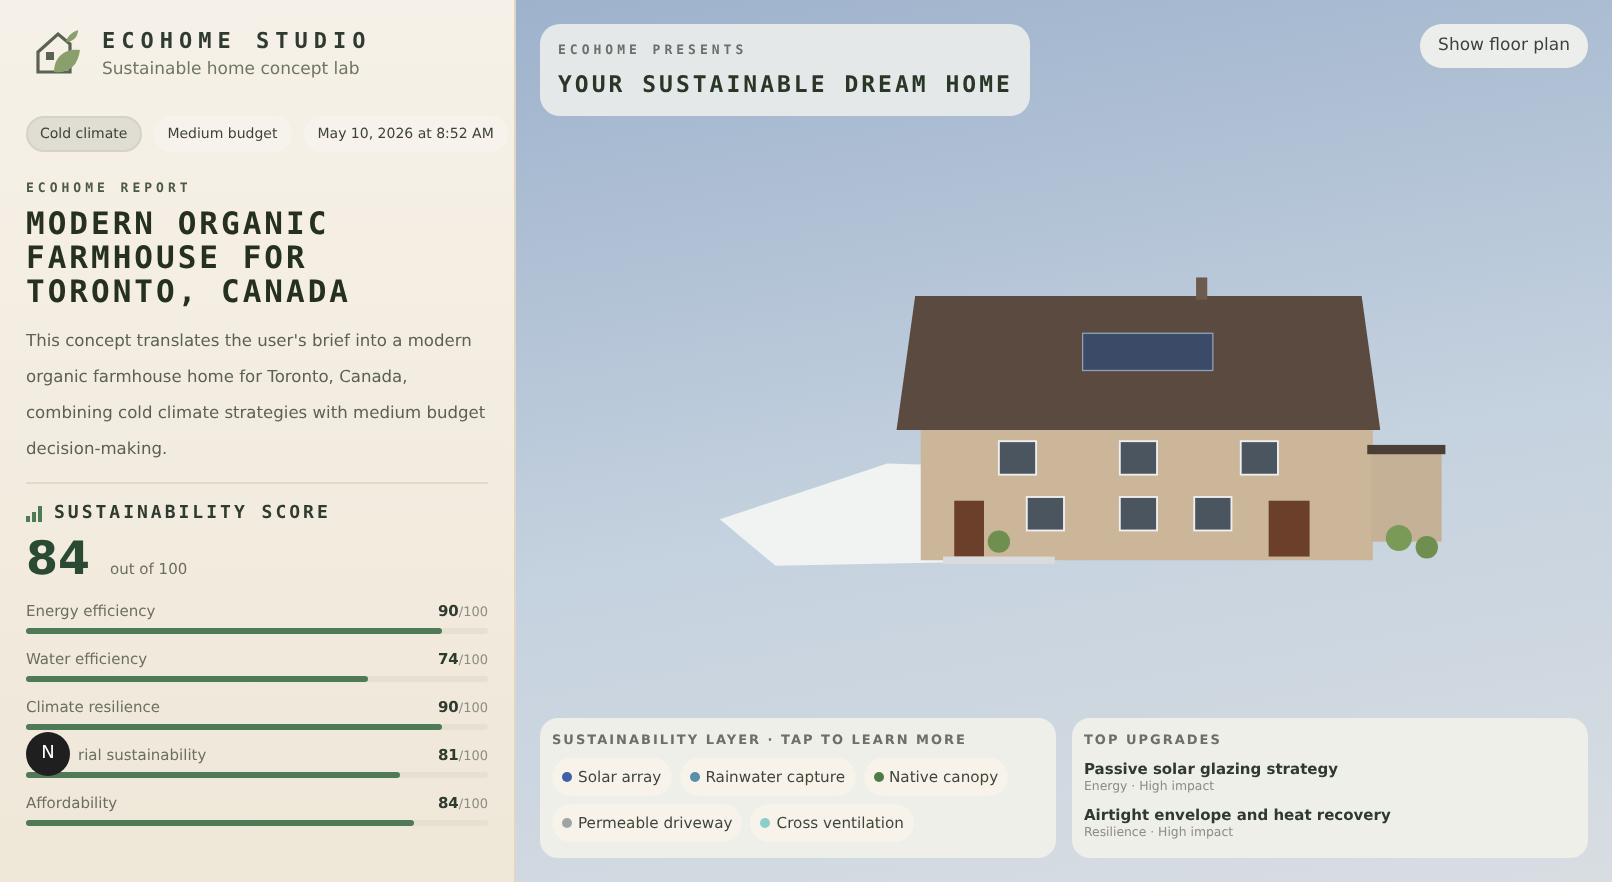 The image size is (1612, 882). What do you see at coordinates (58, 560) in the screenshot?
I see `score-value: 84` at bounding box center [58, 560].